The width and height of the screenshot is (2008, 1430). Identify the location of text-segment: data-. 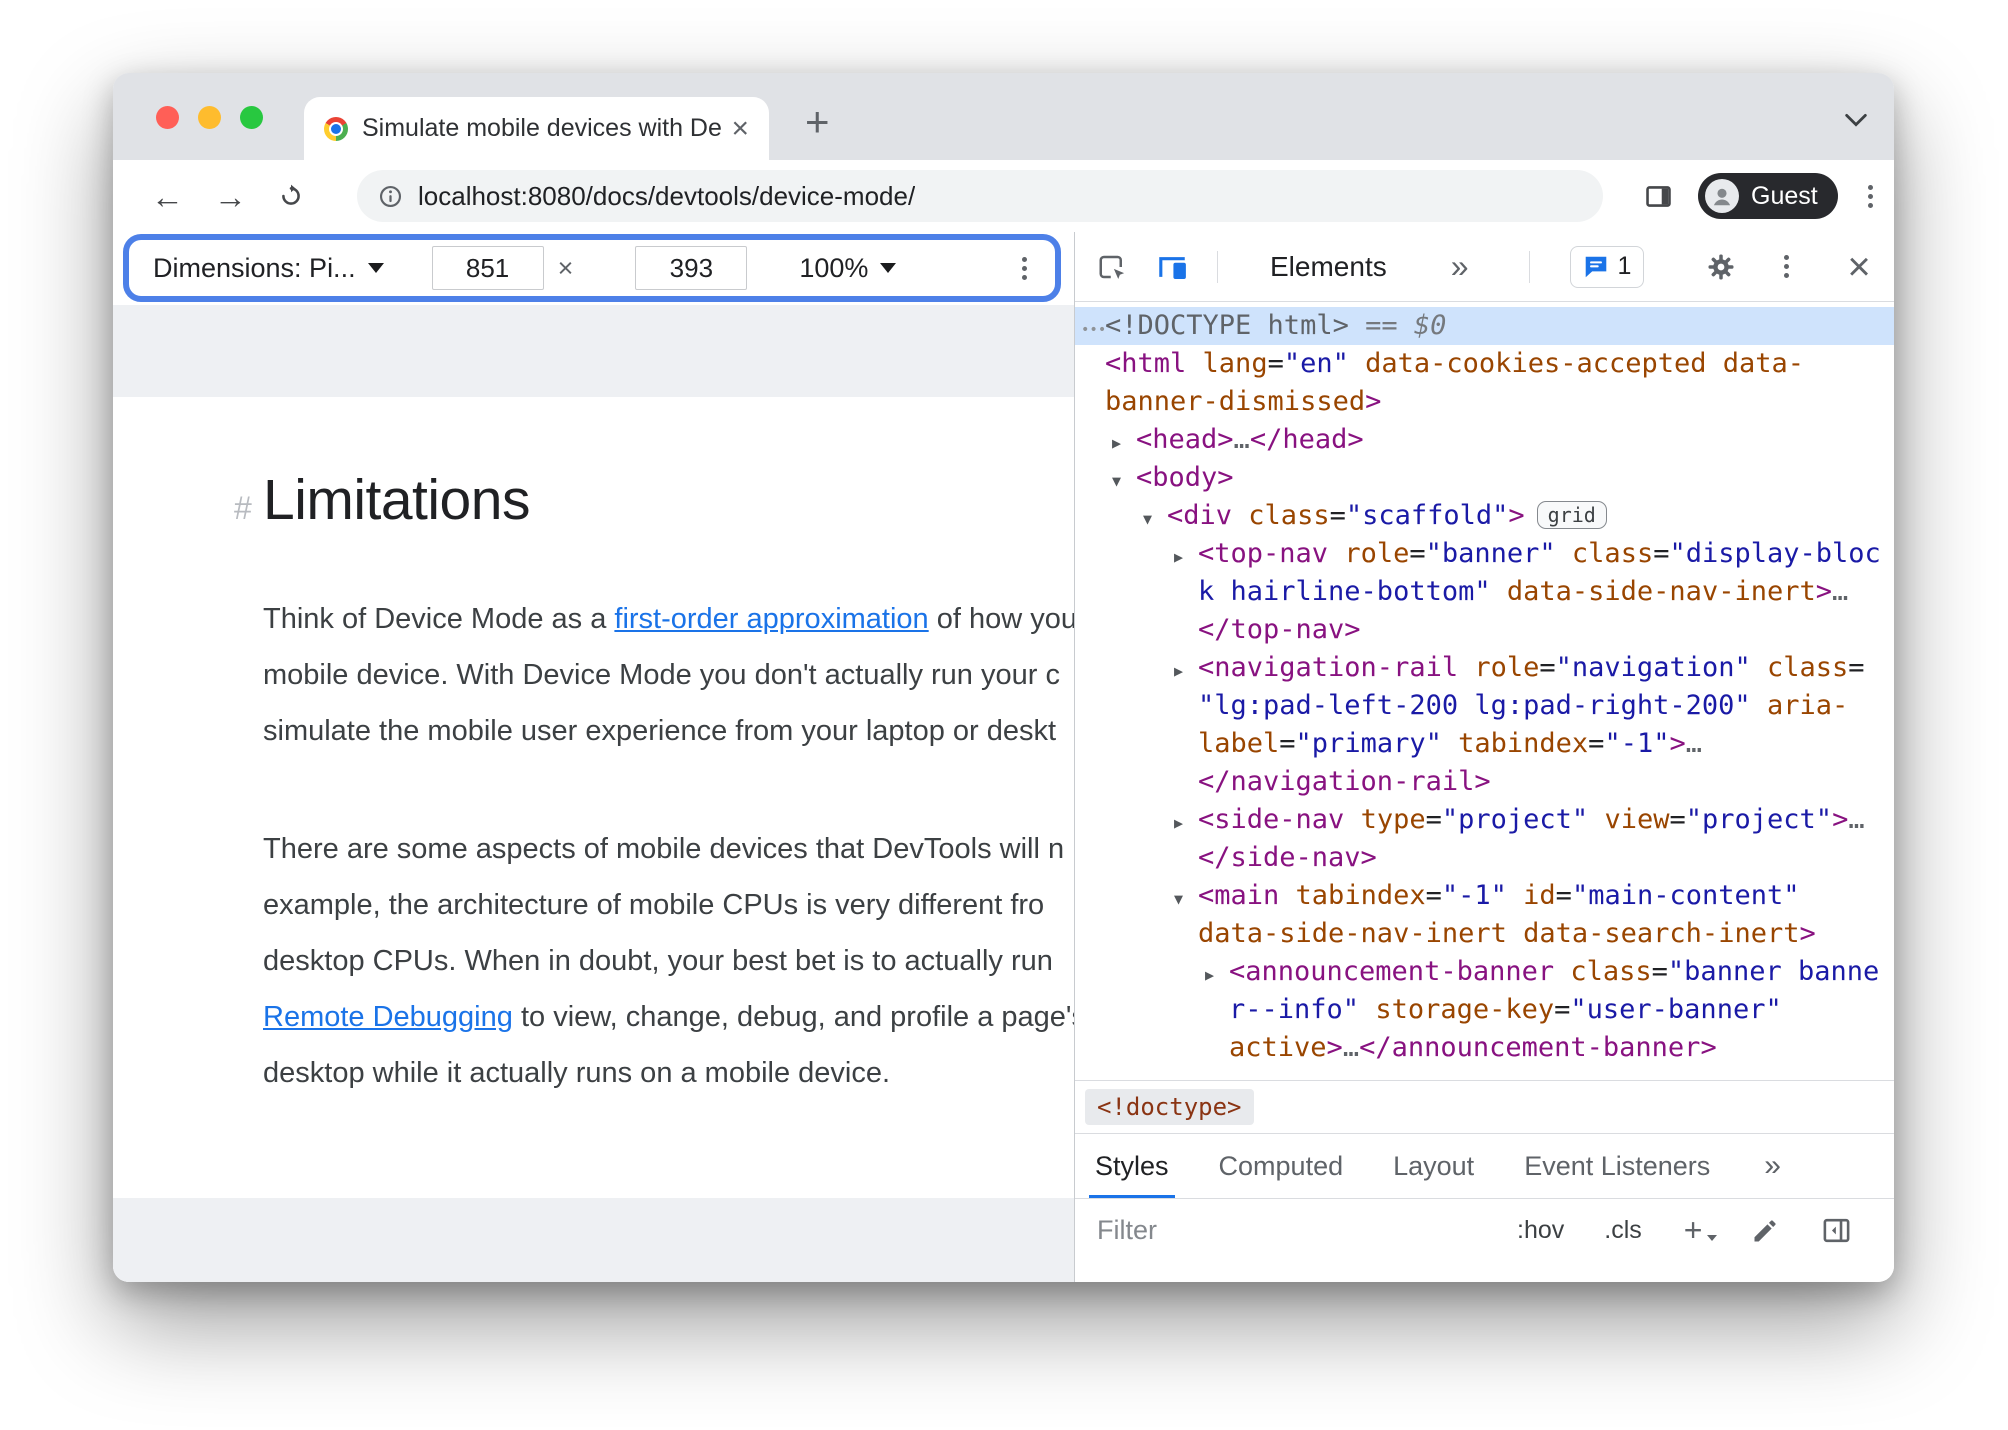
(1763, 363).